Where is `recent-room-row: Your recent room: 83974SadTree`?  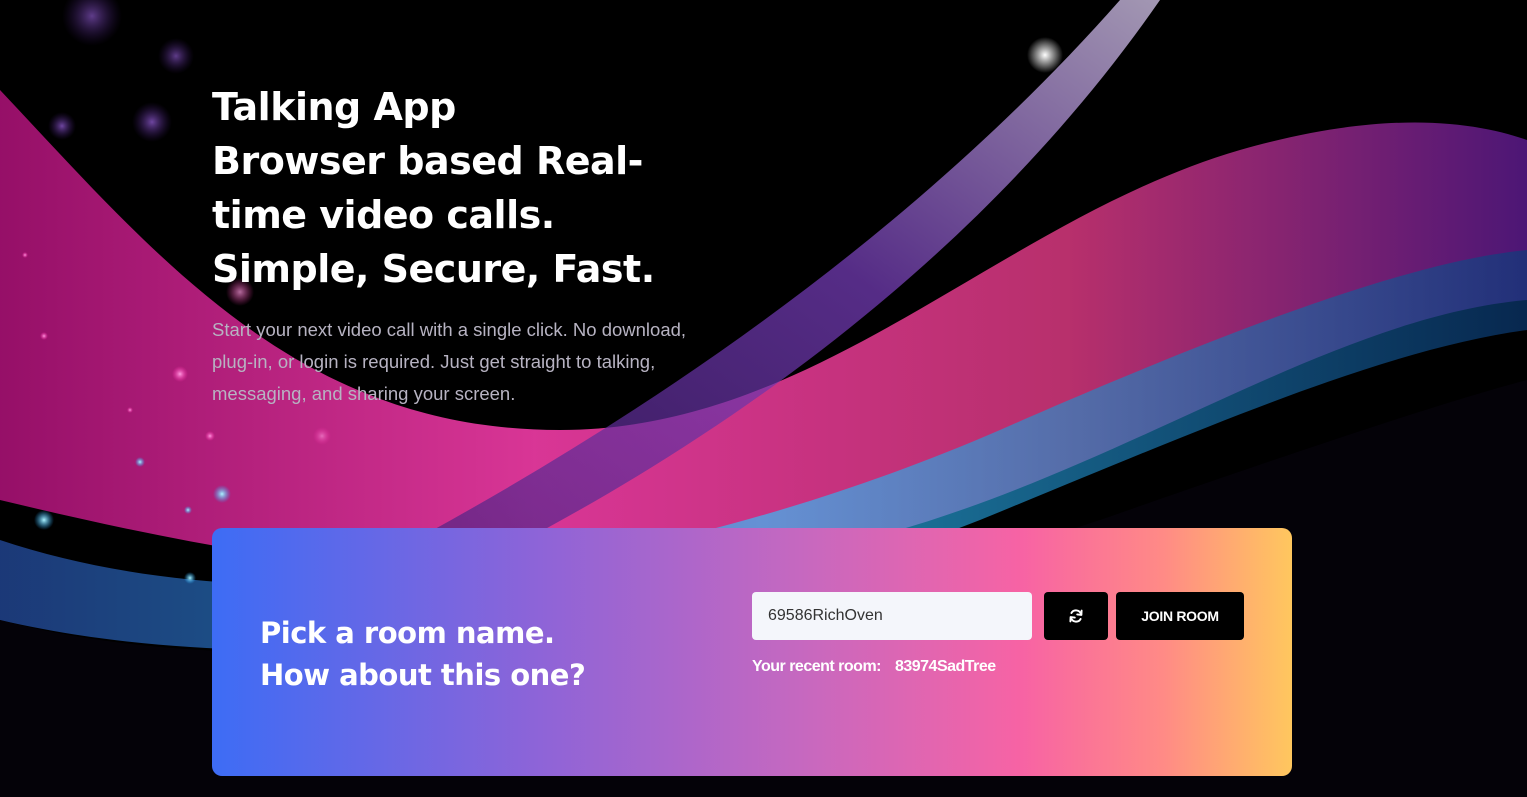 recent-room-row: Your recent room: 83974SadTree is located at coordinates (874, 667).